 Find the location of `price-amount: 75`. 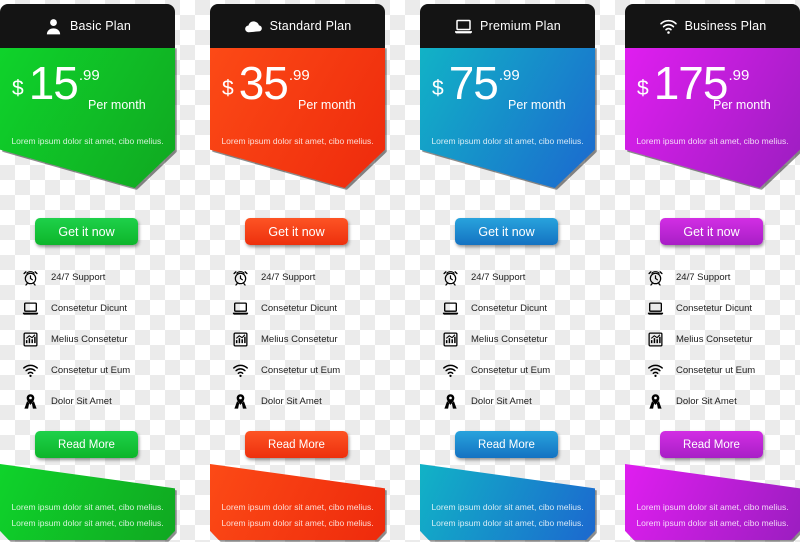

price-amount: 75 is located at coordinates (473, 83).